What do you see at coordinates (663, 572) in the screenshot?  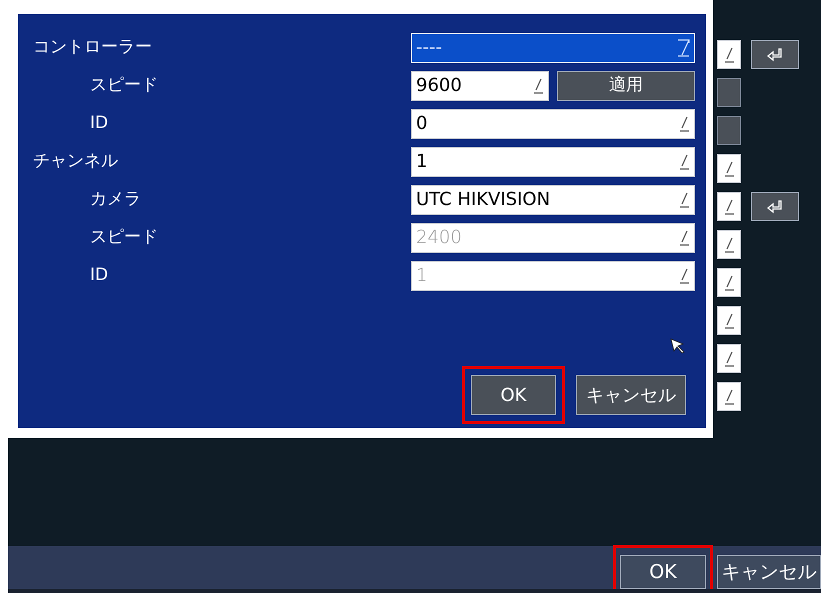 I see `footer-button: OK` at bounding box center [663, 572].